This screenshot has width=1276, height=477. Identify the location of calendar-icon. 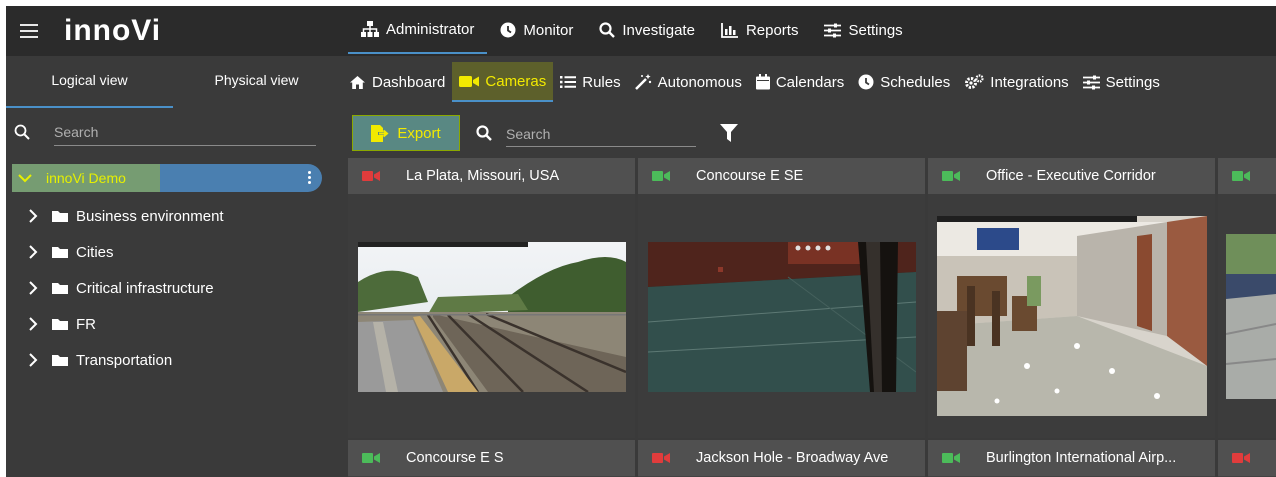
(762, 82).